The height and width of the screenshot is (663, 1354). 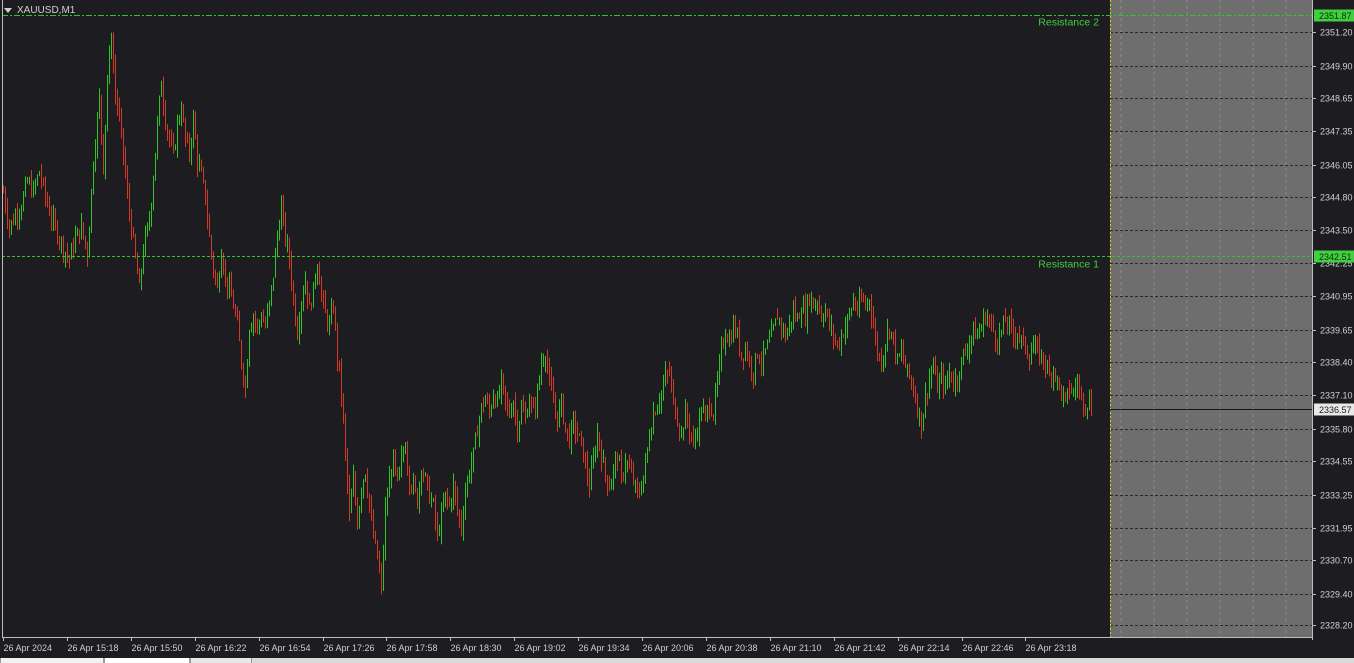 What do you see at coordinates (1336, 132) in the screenshot?
I see `price-tick-label: 2347.35` at bounding box center [1336, 132].